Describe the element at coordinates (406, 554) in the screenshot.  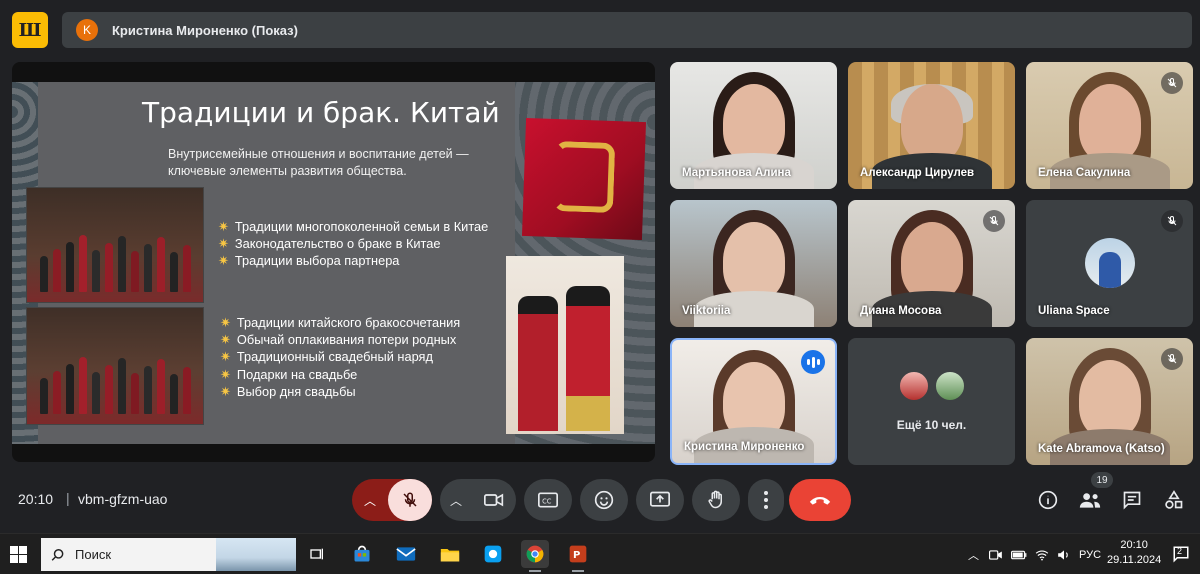
I see `mail-icon` at that location.